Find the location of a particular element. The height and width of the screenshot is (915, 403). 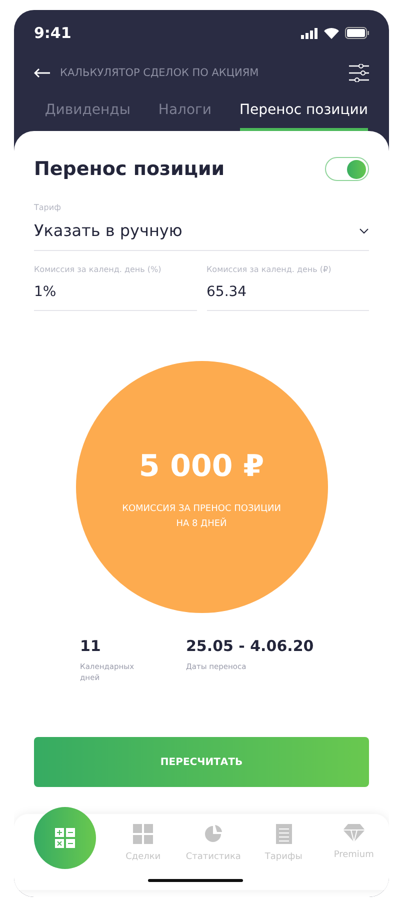

field-label: Комиссия за календ. день (₽) is located at coordinates (269, 269).